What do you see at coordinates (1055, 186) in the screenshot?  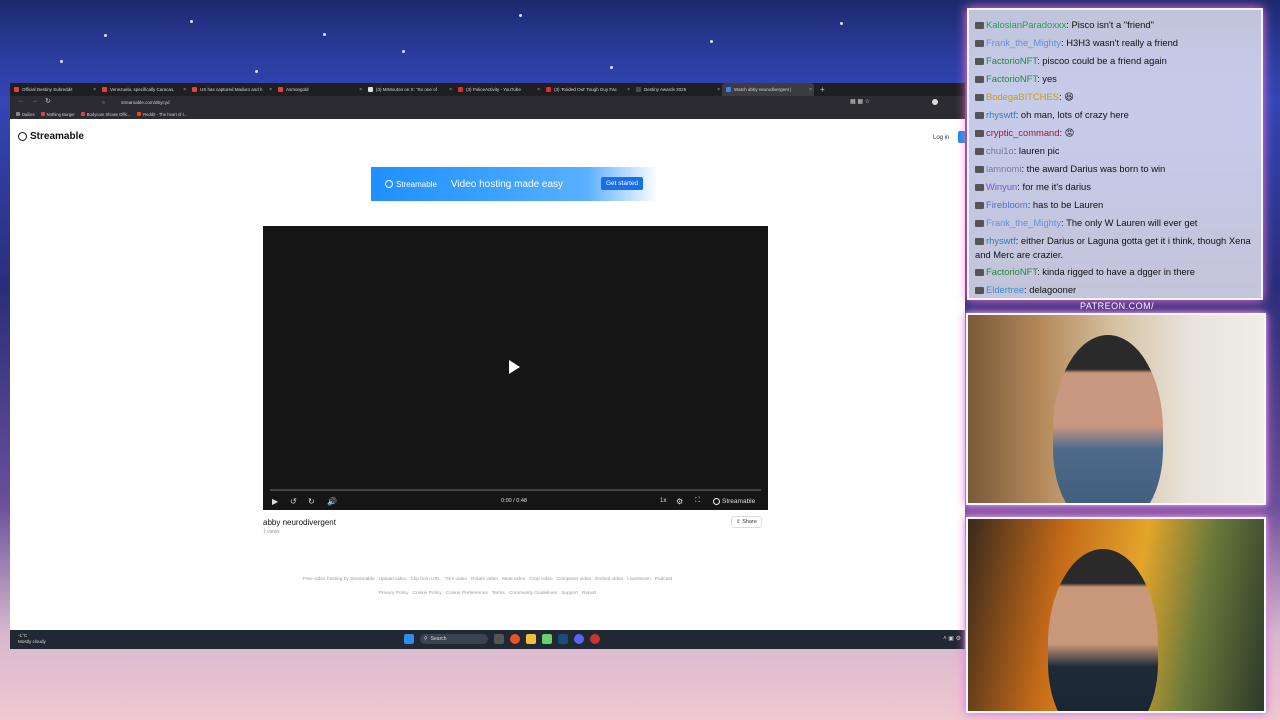 I see `chat-text: for me it's darius` at bounding box center [1055, 186].